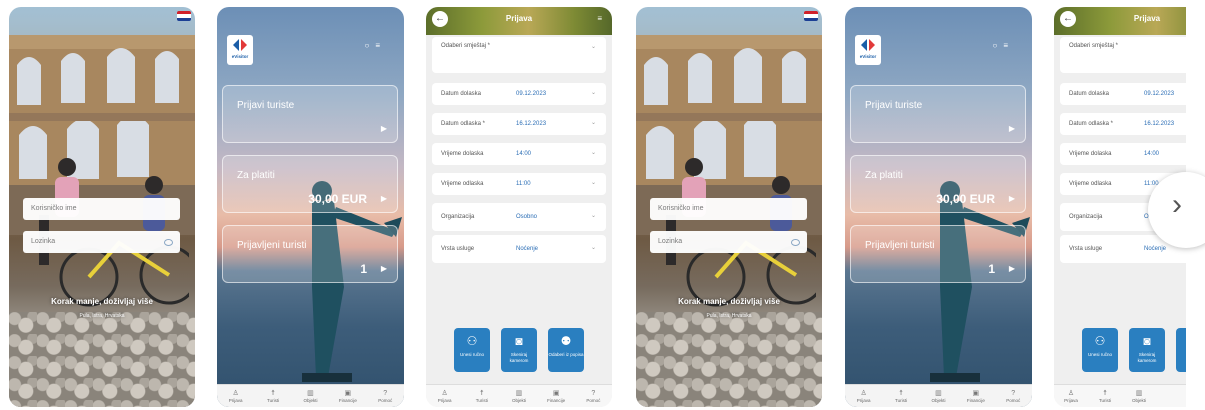 The height and width of the screenshot is (410, 1205). I want to click on field-label: Vrsta usluge, so click(1086, 249).